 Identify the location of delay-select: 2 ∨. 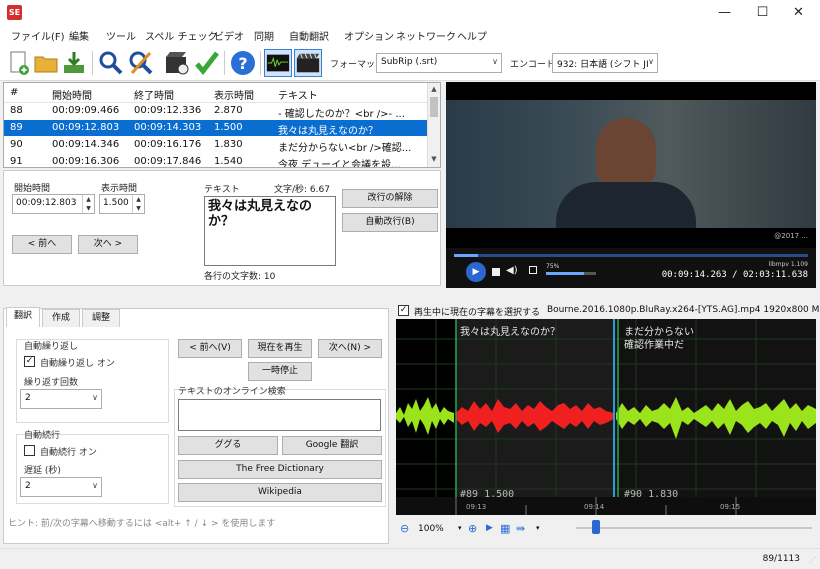
(61, 487).